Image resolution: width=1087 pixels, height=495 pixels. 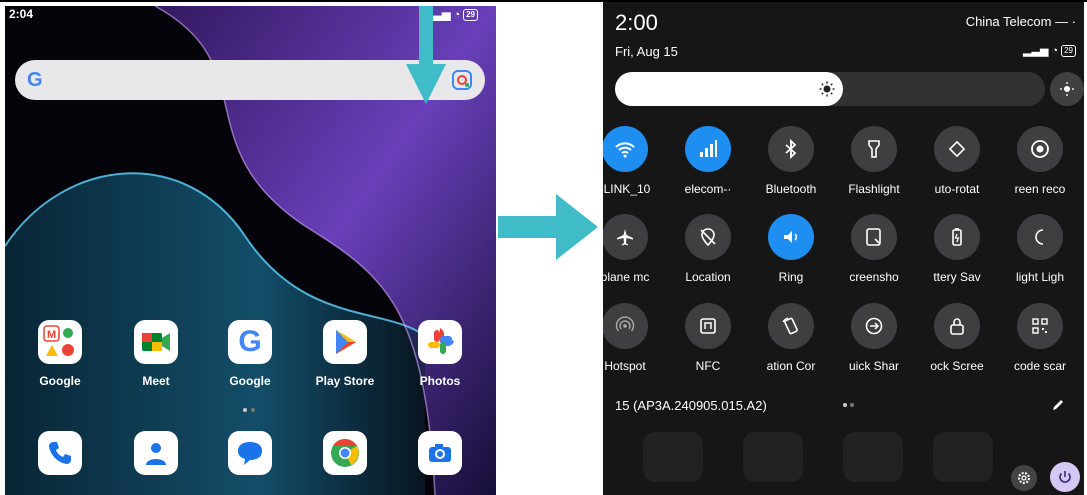 What do you see at coordinates (646, 51) in the screenshot?
I see `qs-date: Fri, Aug 15` at bounding box center [646, 51].